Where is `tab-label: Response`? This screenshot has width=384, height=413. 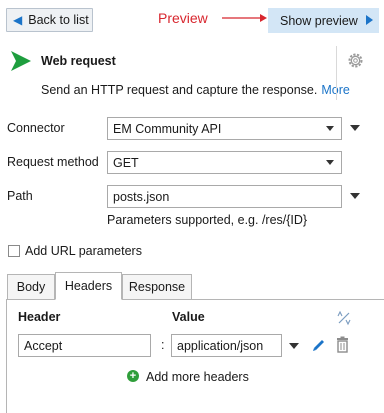 tab-label: Response is located at coordinates (157, 287).